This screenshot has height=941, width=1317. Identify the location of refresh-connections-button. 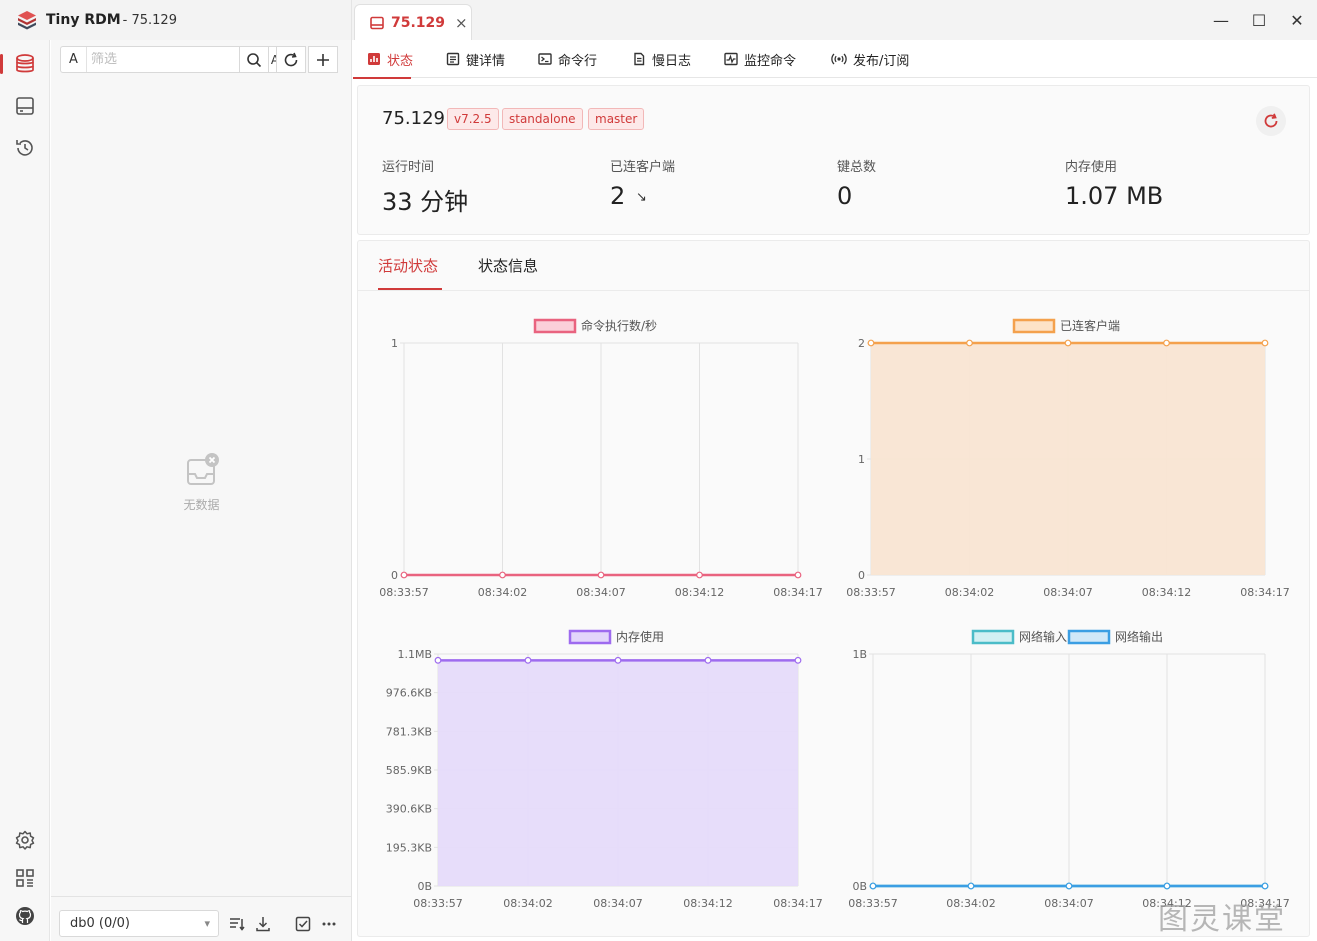
(291, 59).